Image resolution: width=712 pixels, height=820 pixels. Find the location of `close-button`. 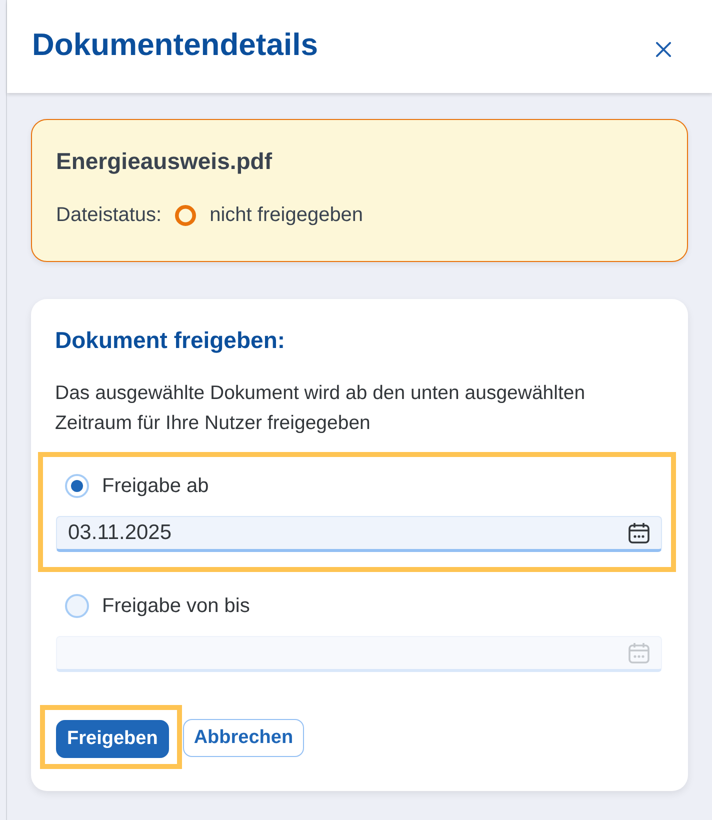

close-button is located at coordinates (663, 49).